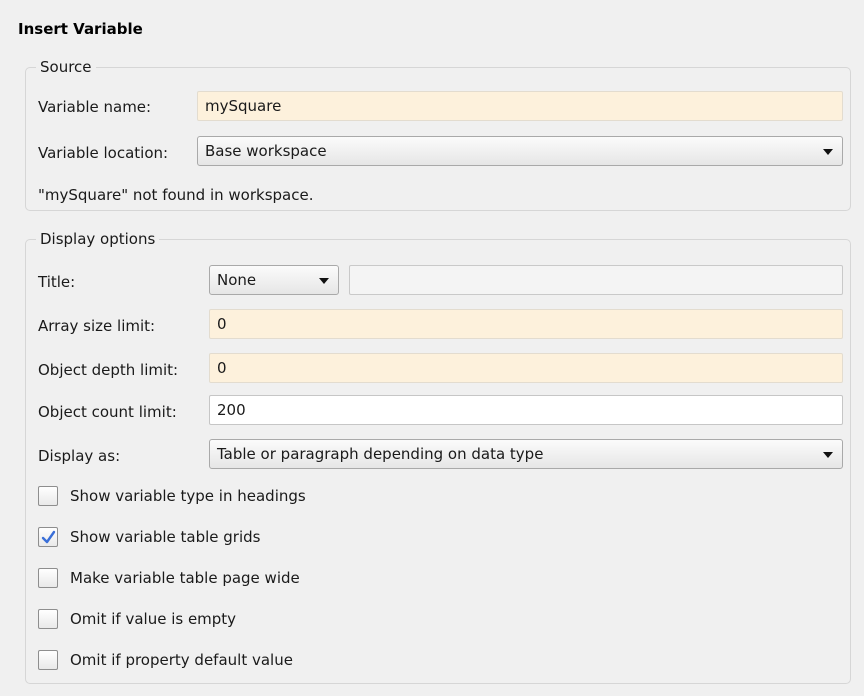 The height and width of the screenshot is (696, 864). Describe the element at coordinates (526, 324) in the screenshot. I see `array-size-limit-input: 0` at that location.